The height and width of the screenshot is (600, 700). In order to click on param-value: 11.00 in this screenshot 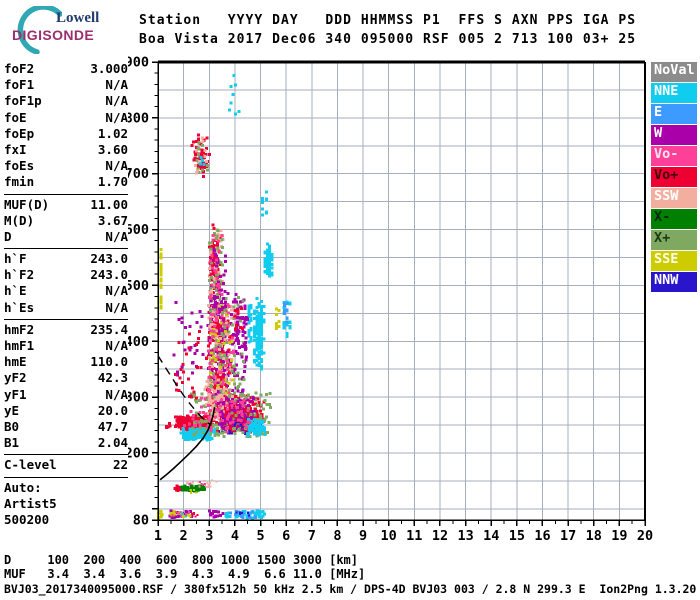, I will do `click(109, 204)`.